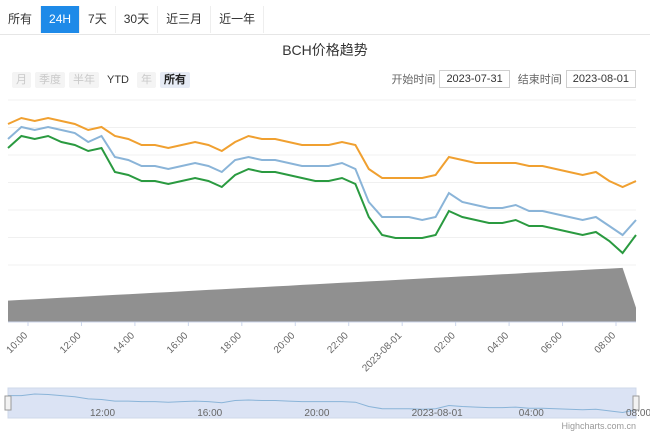 This screenshot has width=650, height=439. What do you see at coordinates (606, 343) in the screenshot?
I see `x-tick-label: 08:00` at bounding box center [606, 343].